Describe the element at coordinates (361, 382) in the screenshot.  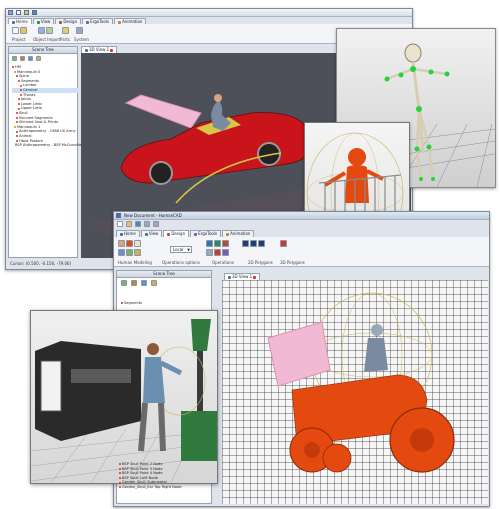
I see `tractor-scene` at that location.